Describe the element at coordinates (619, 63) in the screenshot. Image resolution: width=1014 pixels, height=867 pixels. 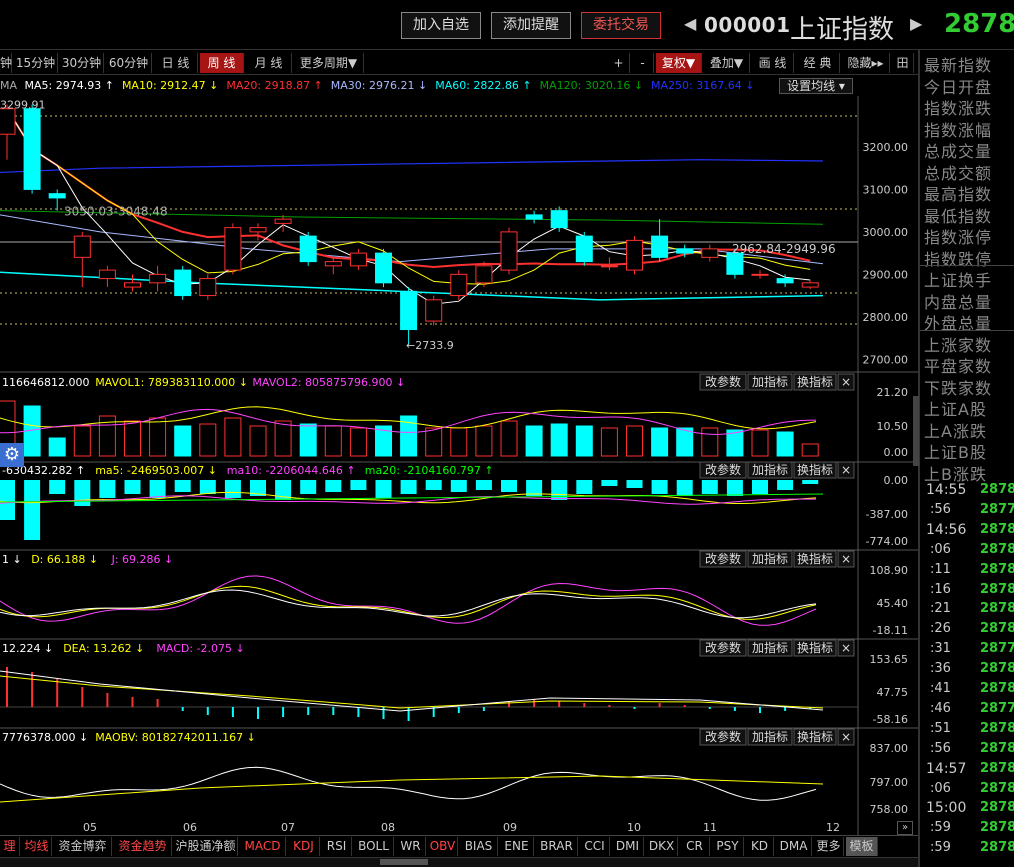
I see `zoom-in-button: +` at that location.